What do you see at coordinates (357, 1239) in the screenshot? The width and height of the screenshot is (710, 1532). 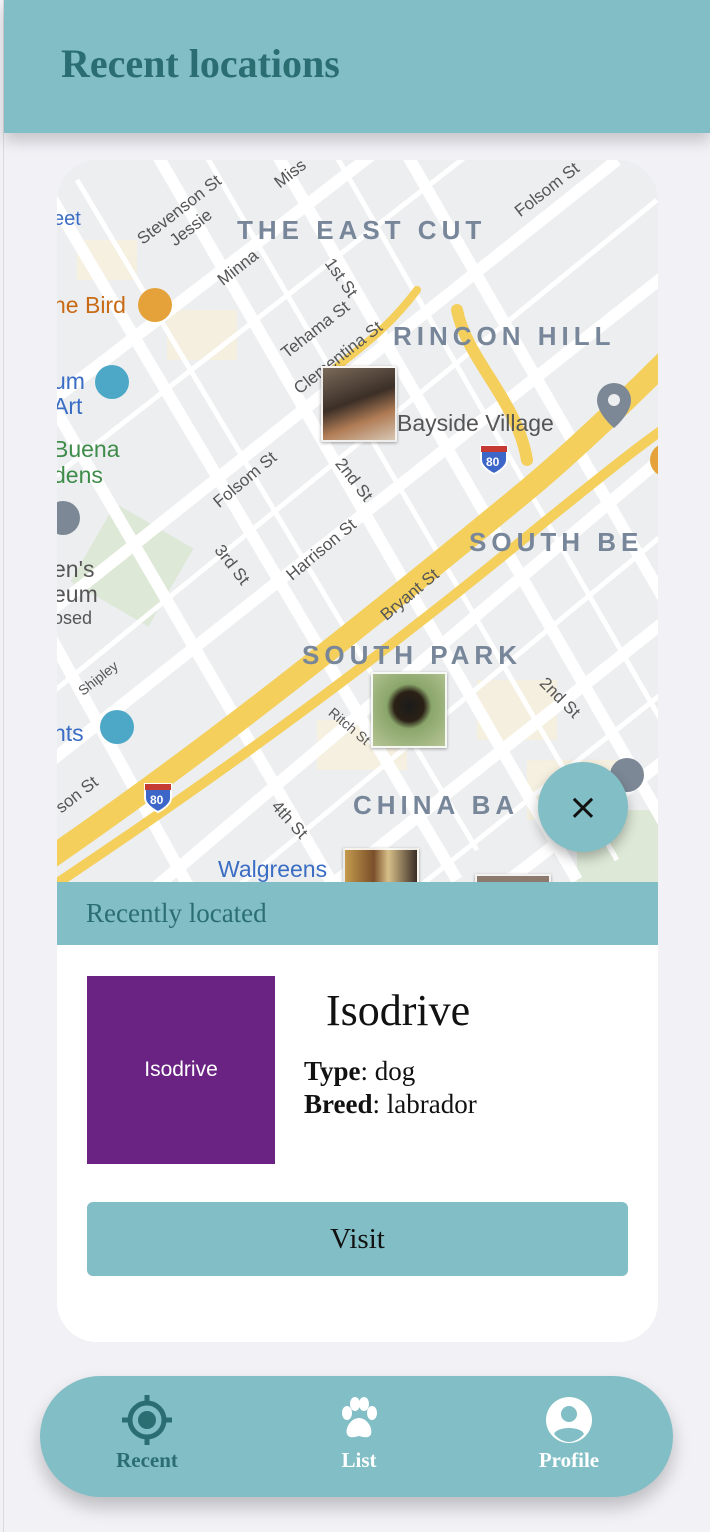 I see `visit-button: Visit` at bounding box center [357, 1239].